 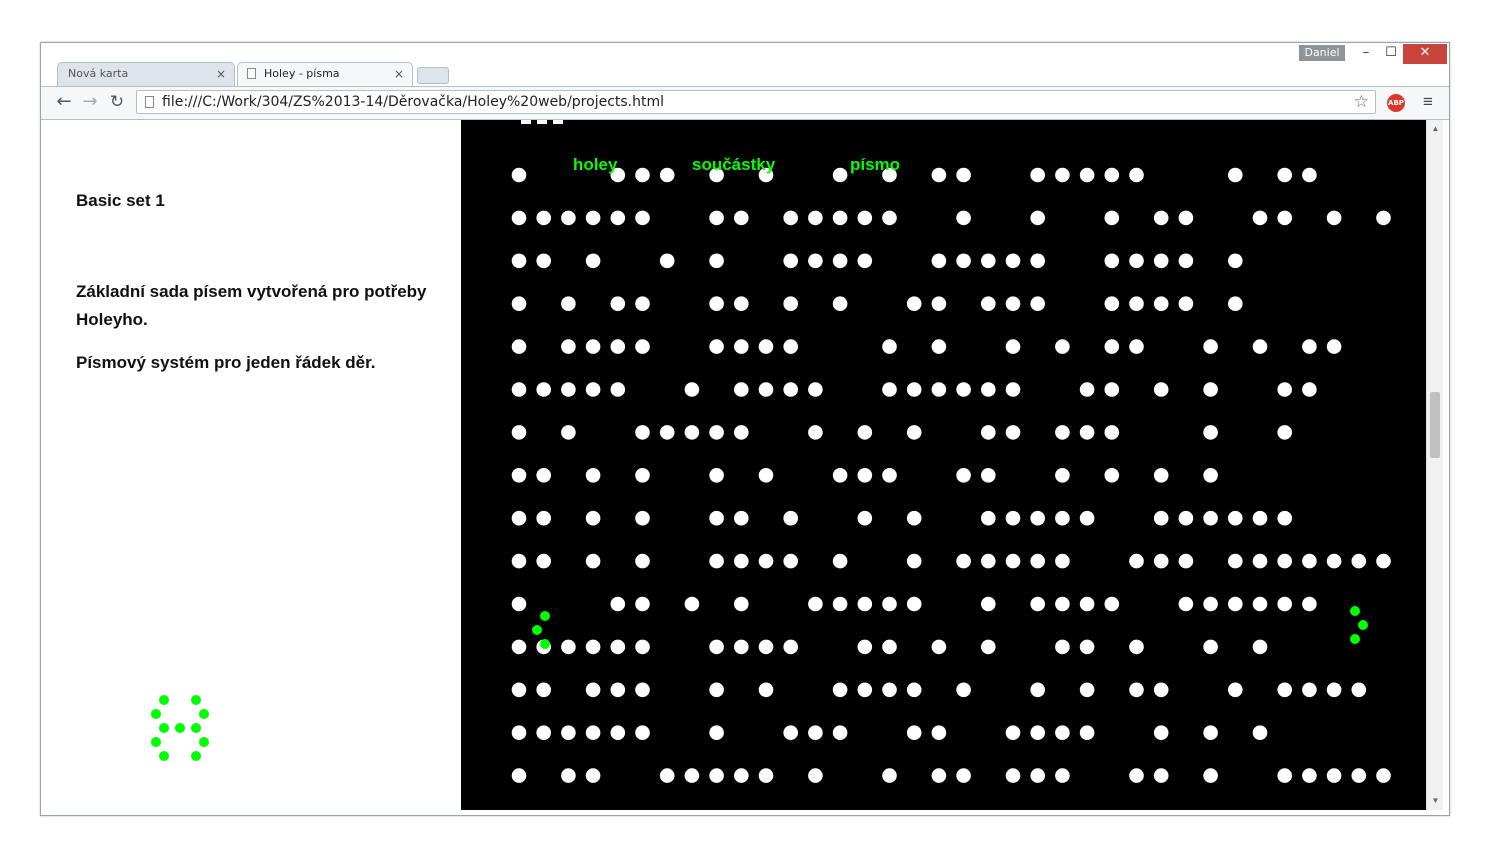 What do you see at coordinates (875, 165) in the screenshot?
I see `nav-link-fonts: písmo` at bounding box center [875, 165].